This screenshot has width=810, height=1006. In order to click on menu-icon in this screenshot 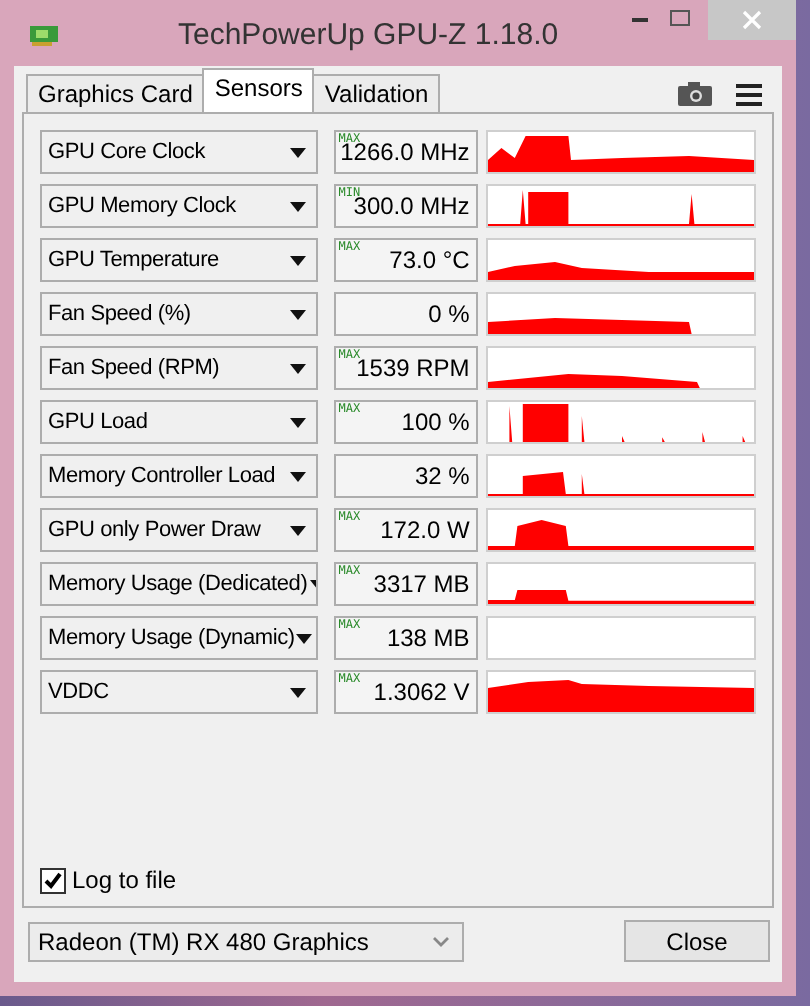, I will do `click(749, 94)`.